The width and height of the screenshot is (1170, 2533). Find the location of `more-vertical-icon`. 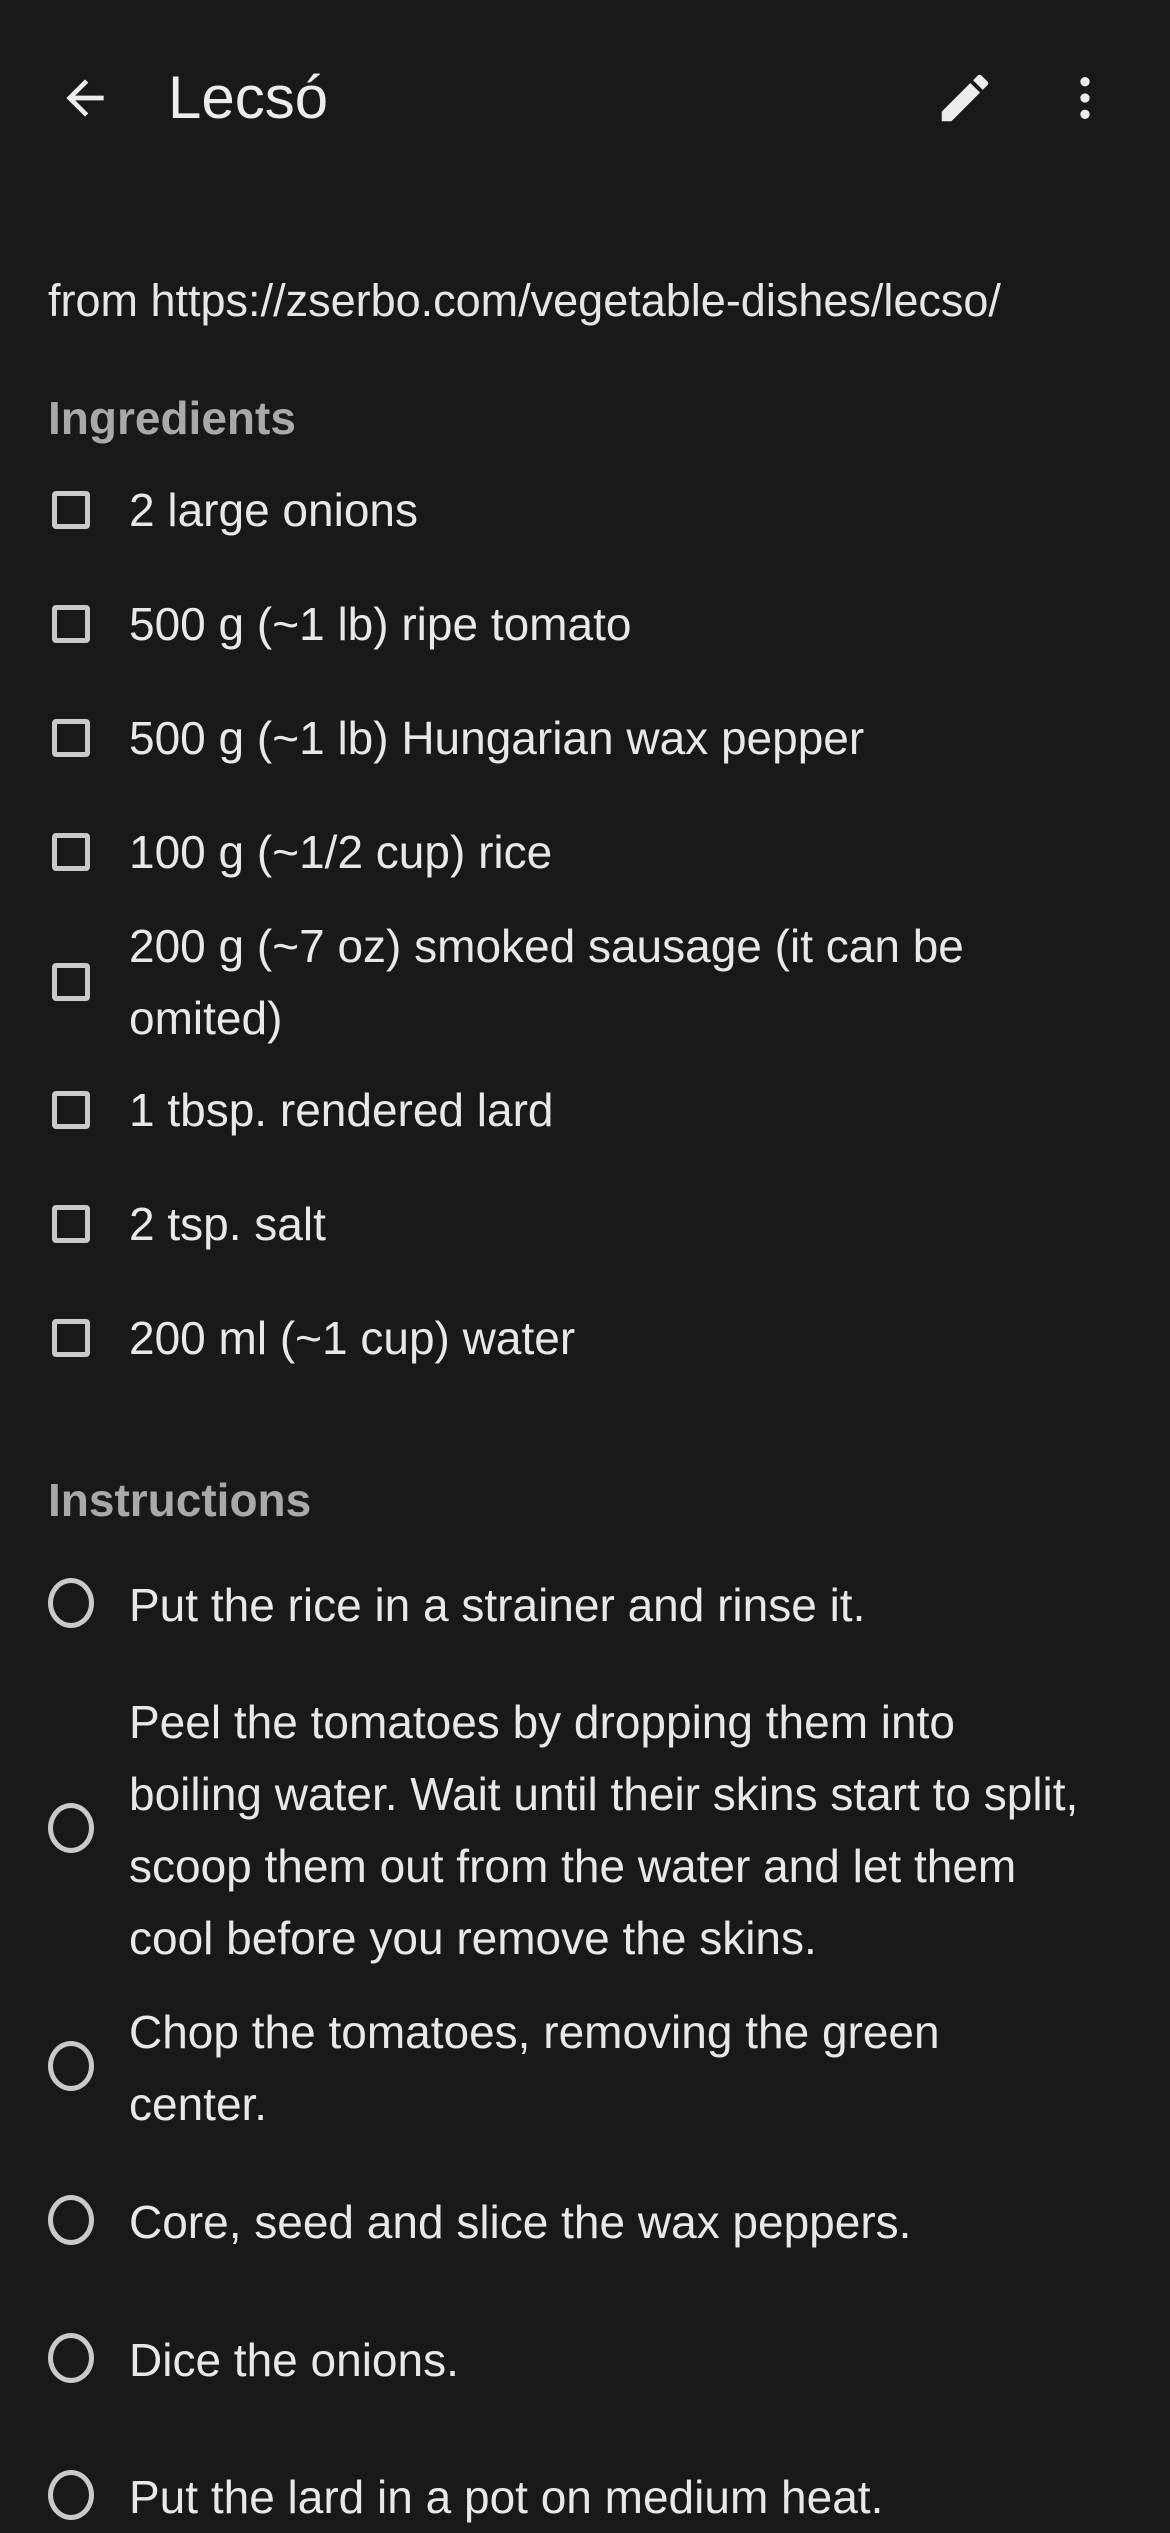

more-vertical-icon is located at coordinates (1085, 98).